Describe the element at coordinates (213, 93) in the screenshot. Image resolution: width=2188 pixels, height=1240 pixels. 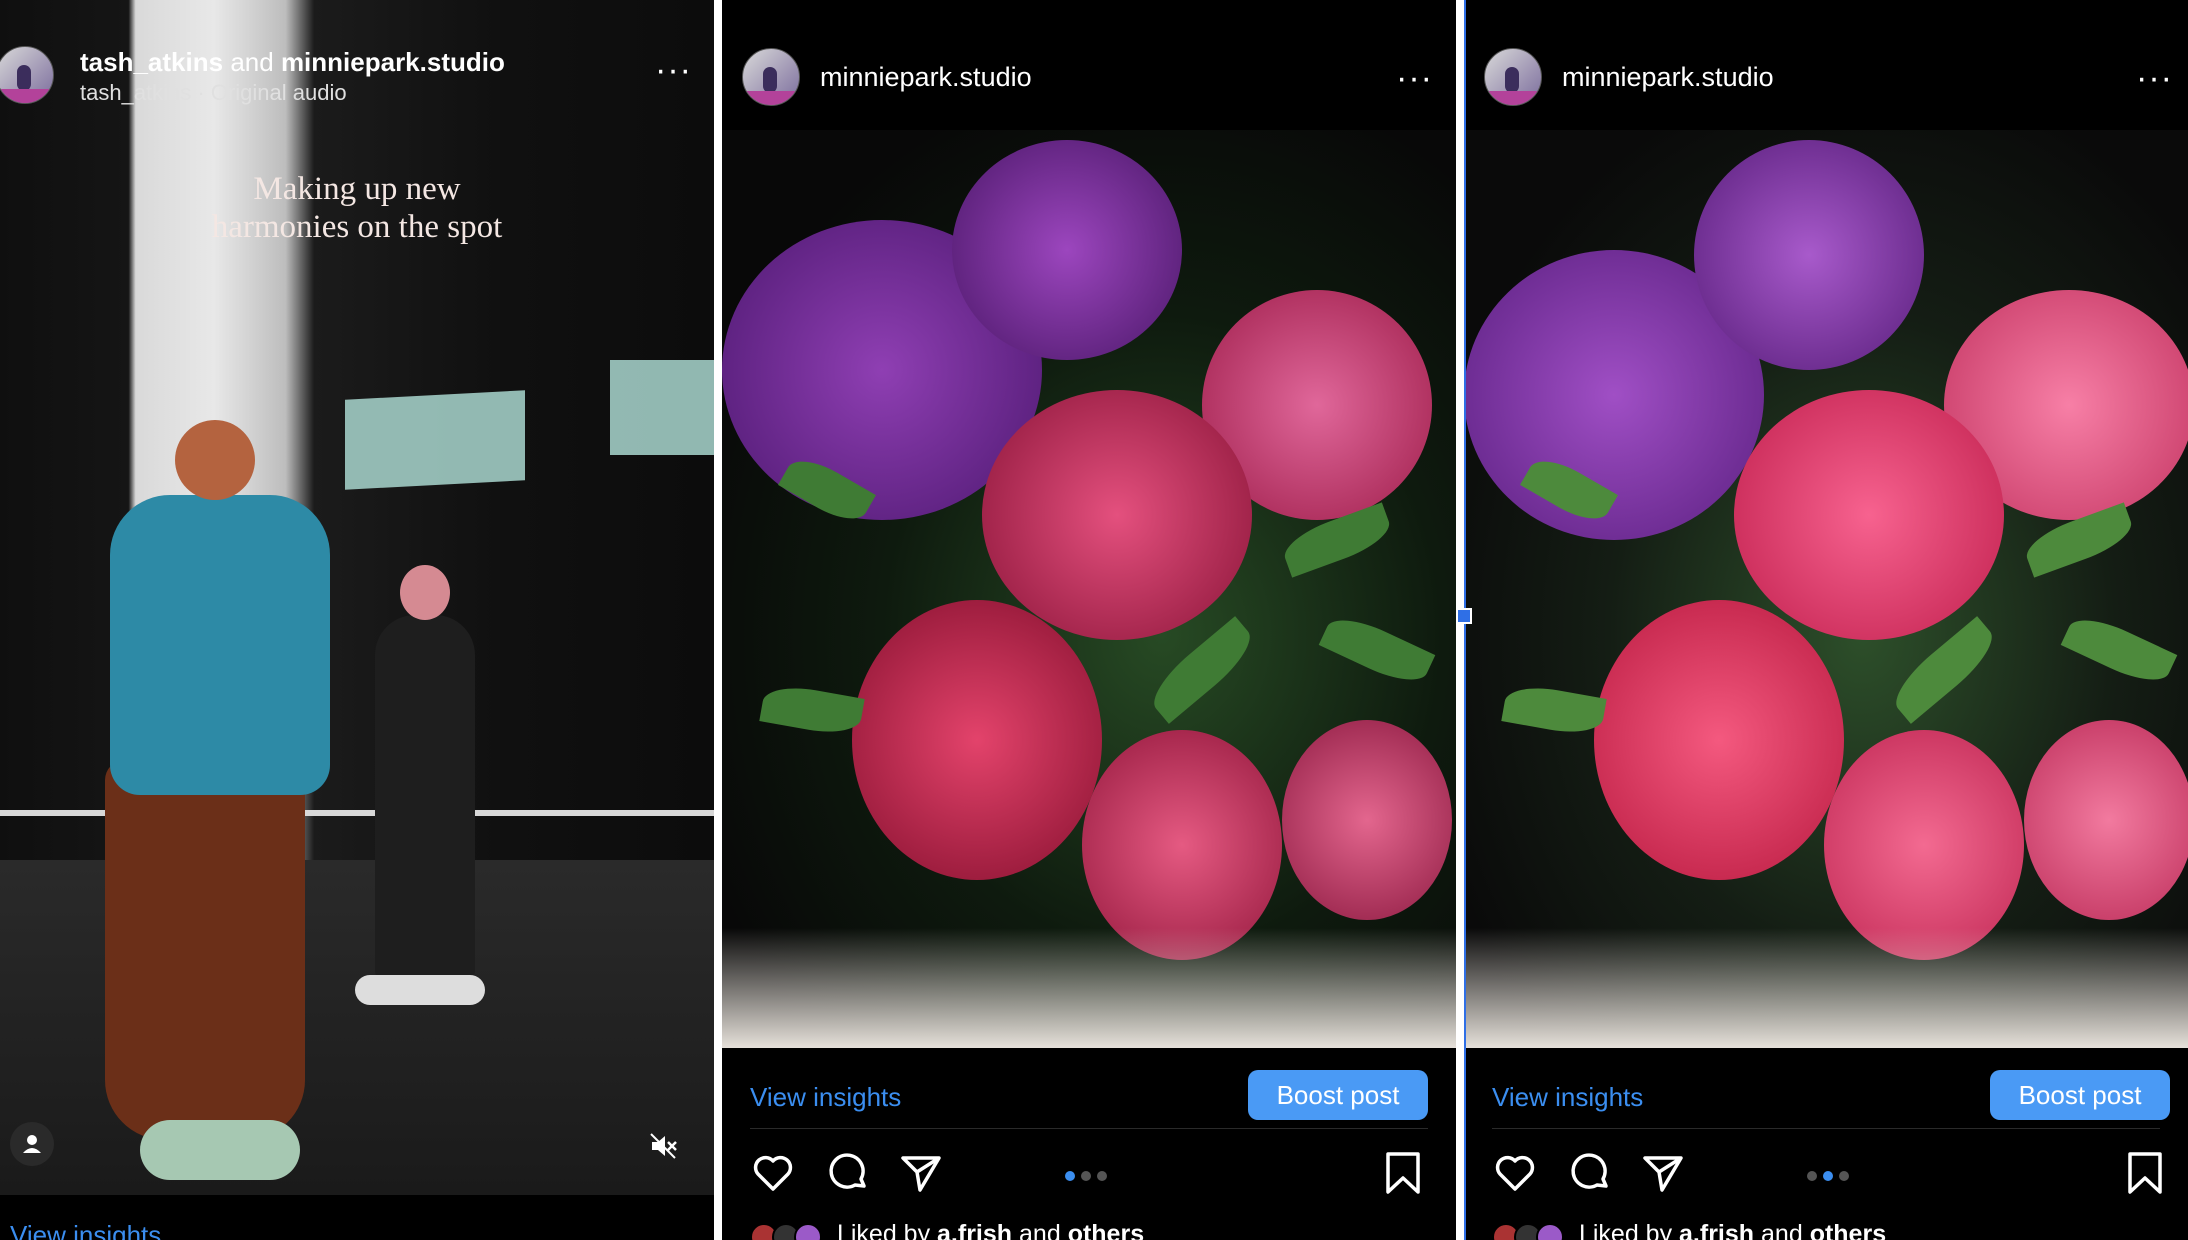
I see `audio-subtitle: tash_atkins · Original audio` at that location.